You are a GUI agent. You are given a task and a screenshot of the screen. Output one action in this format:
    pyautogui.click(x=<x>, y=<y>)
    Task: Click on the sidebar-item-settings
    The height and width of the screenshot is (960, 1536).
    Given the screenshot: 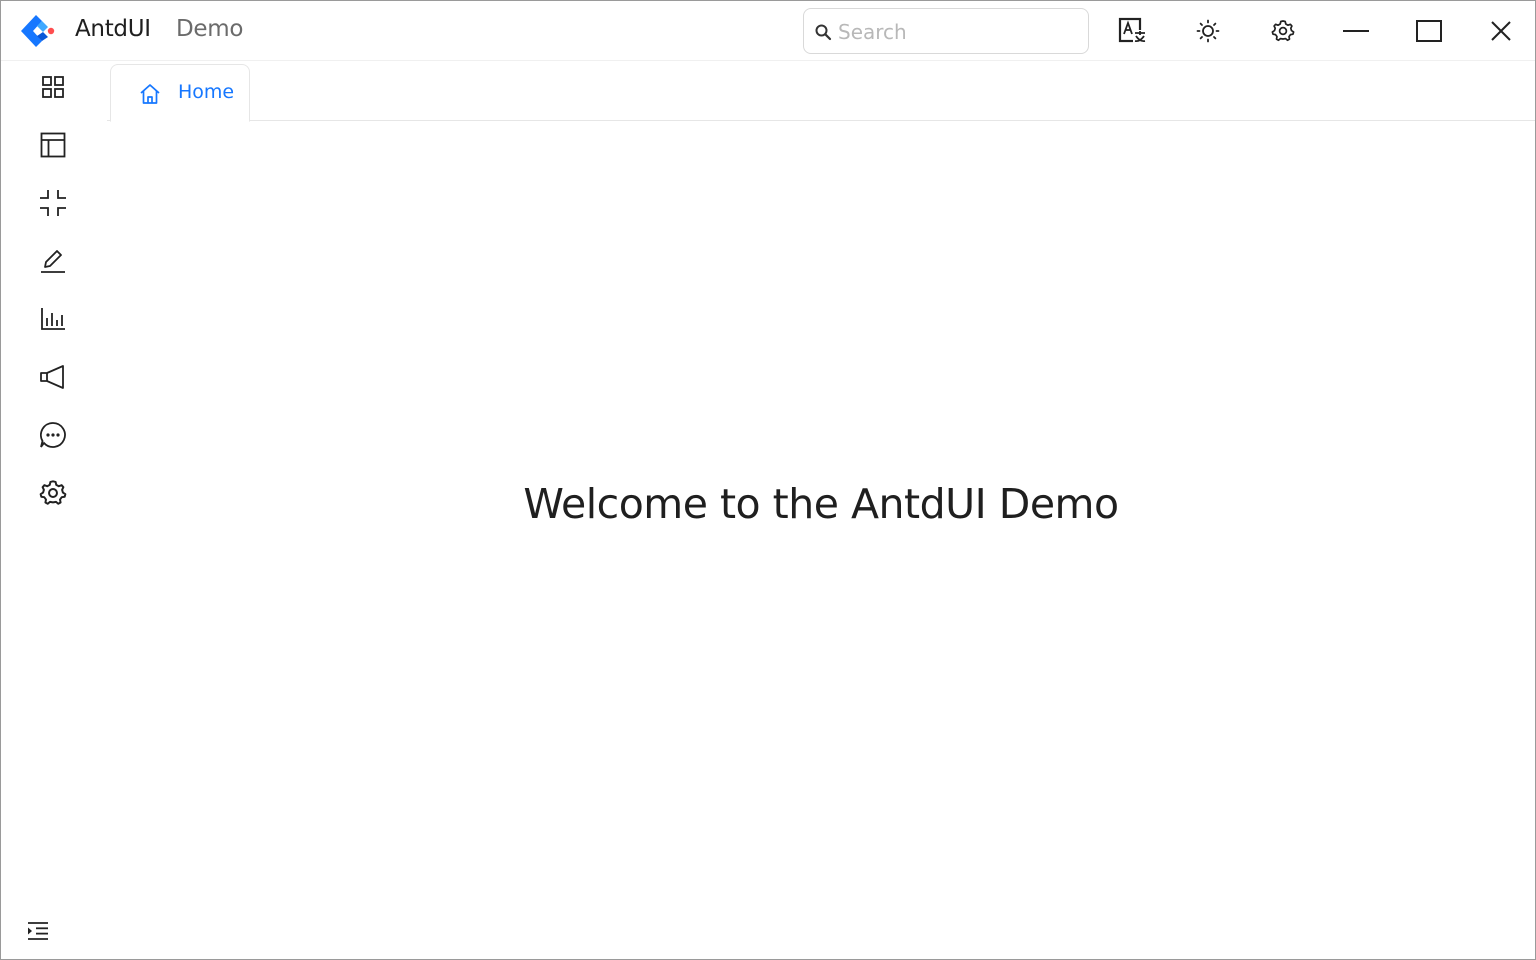 What is the action you would take?
    pyautogui.click(x=53, y=493)
    